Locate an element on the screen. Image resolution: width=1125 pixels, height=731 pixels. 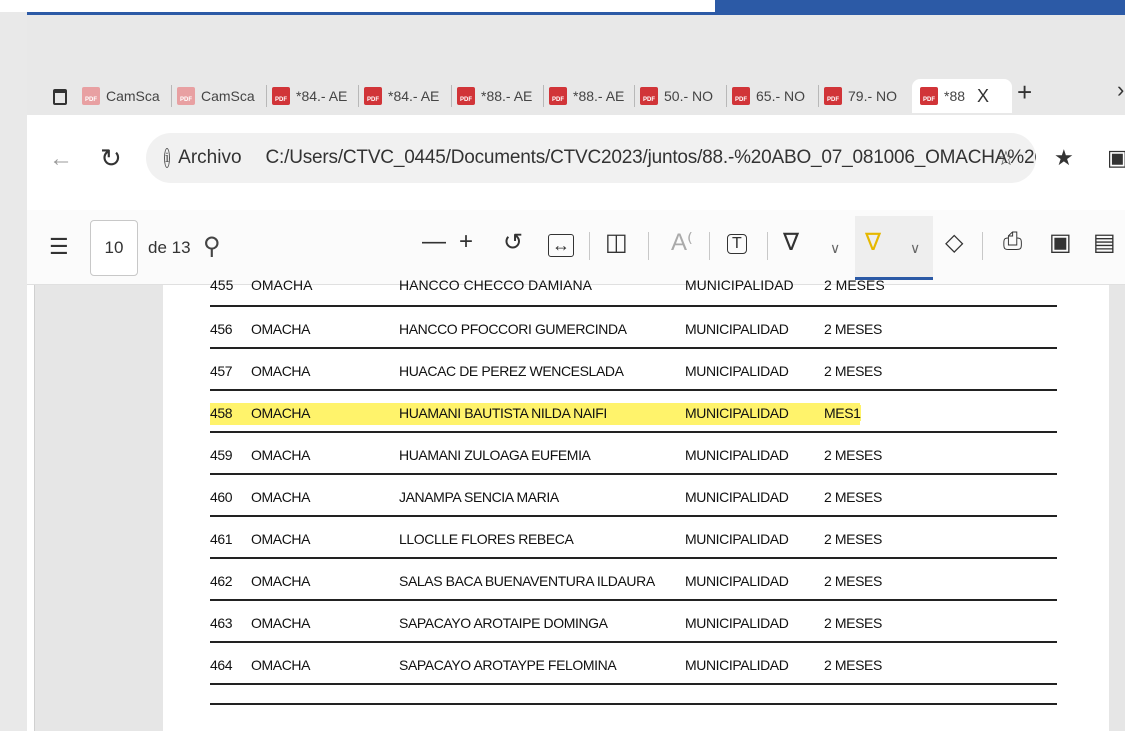
page-number-input: 10 is located at coordinates (114, 248).